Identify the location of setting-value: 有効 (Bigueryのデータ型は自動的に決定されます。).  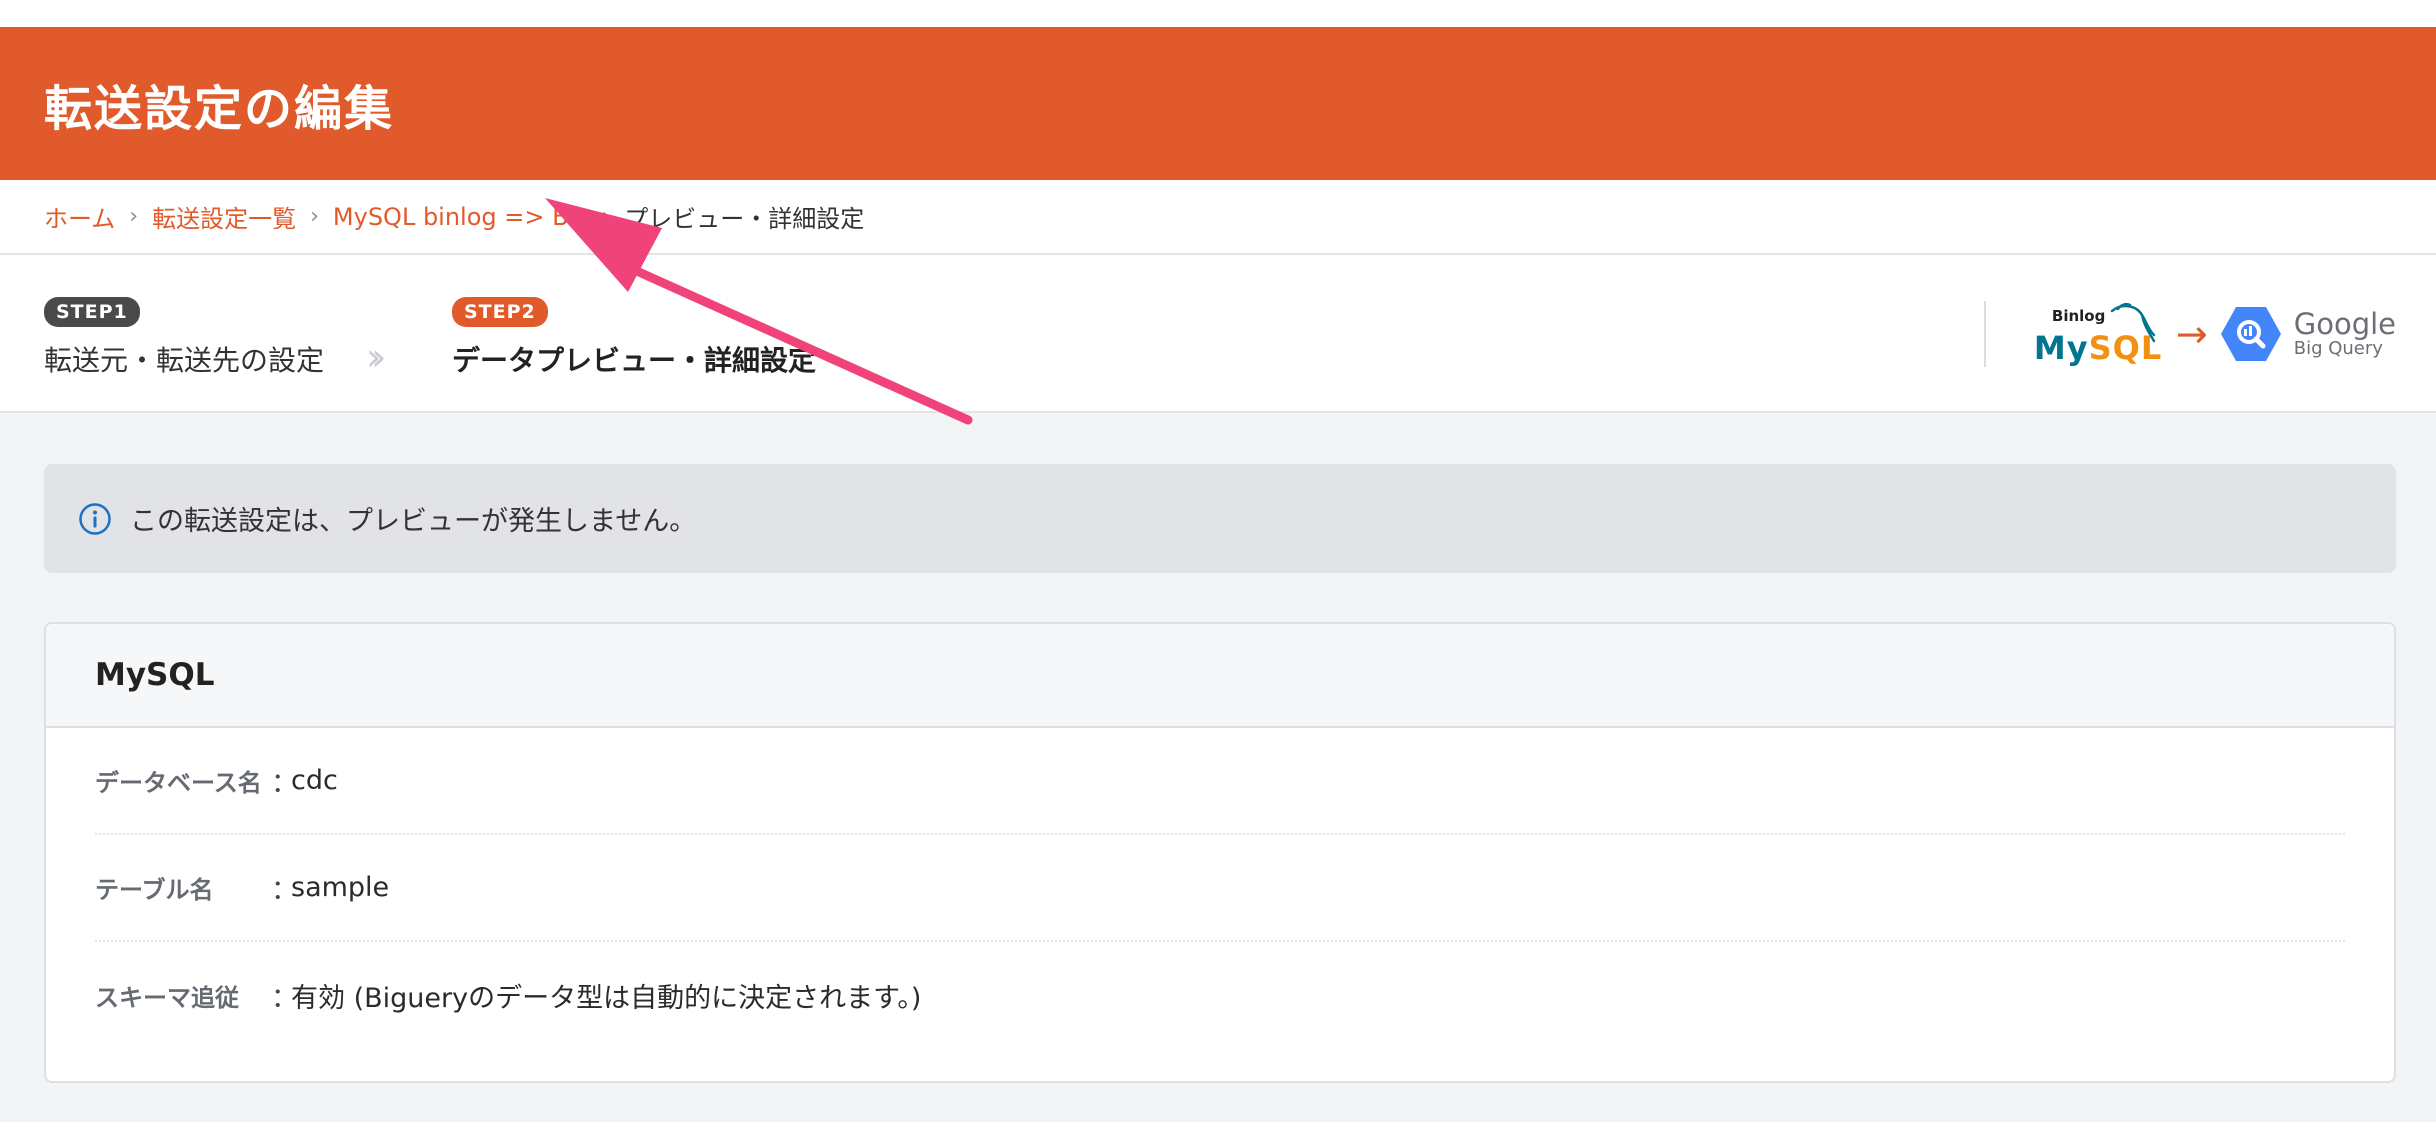
(606, 998).